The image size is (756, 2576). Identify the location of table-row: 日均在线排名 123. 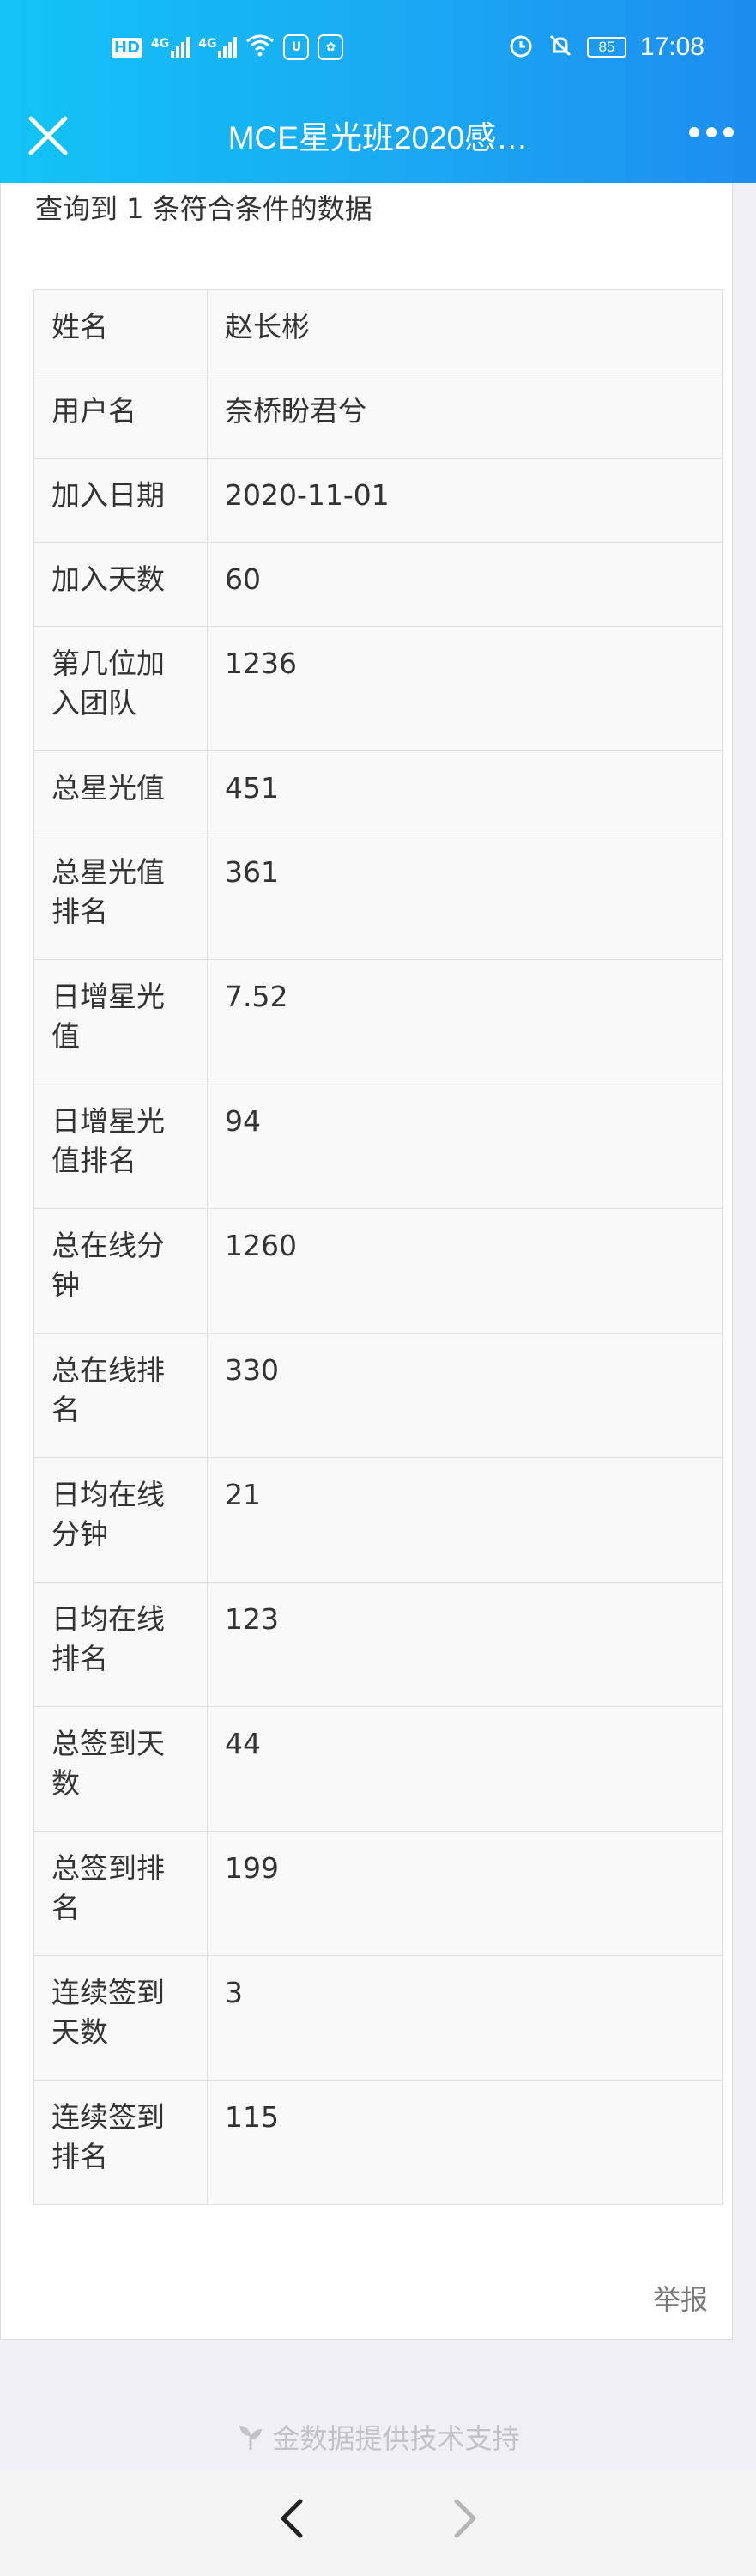
(378, 1645).